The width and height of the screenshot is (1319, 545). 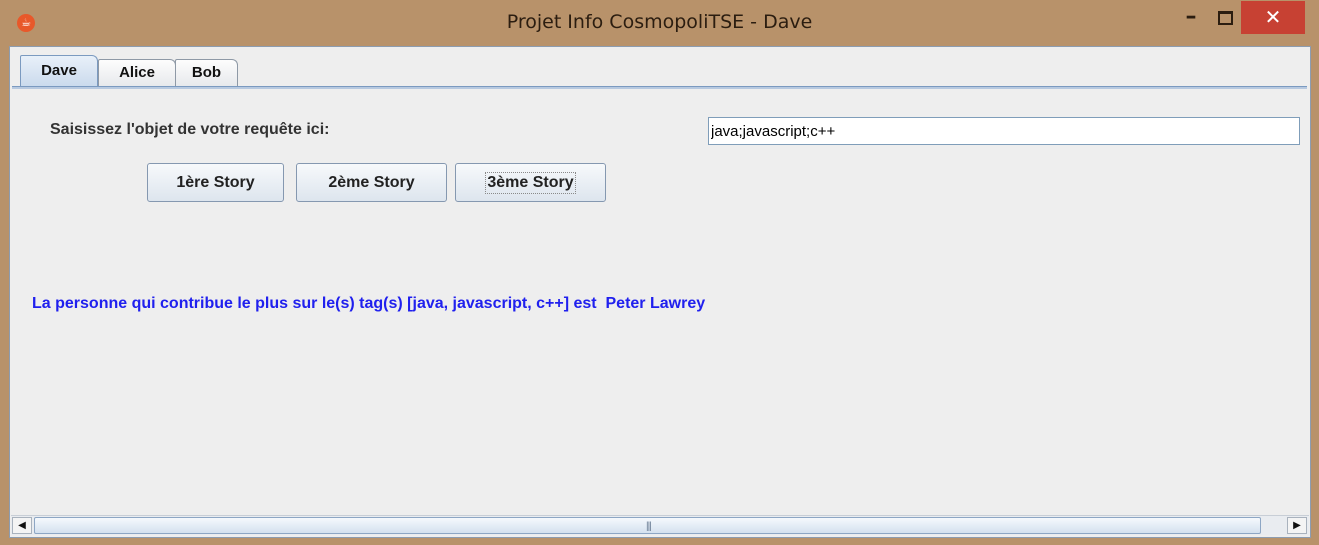 I want to click on tab-alice: Alice, so click(x=137, y=72).